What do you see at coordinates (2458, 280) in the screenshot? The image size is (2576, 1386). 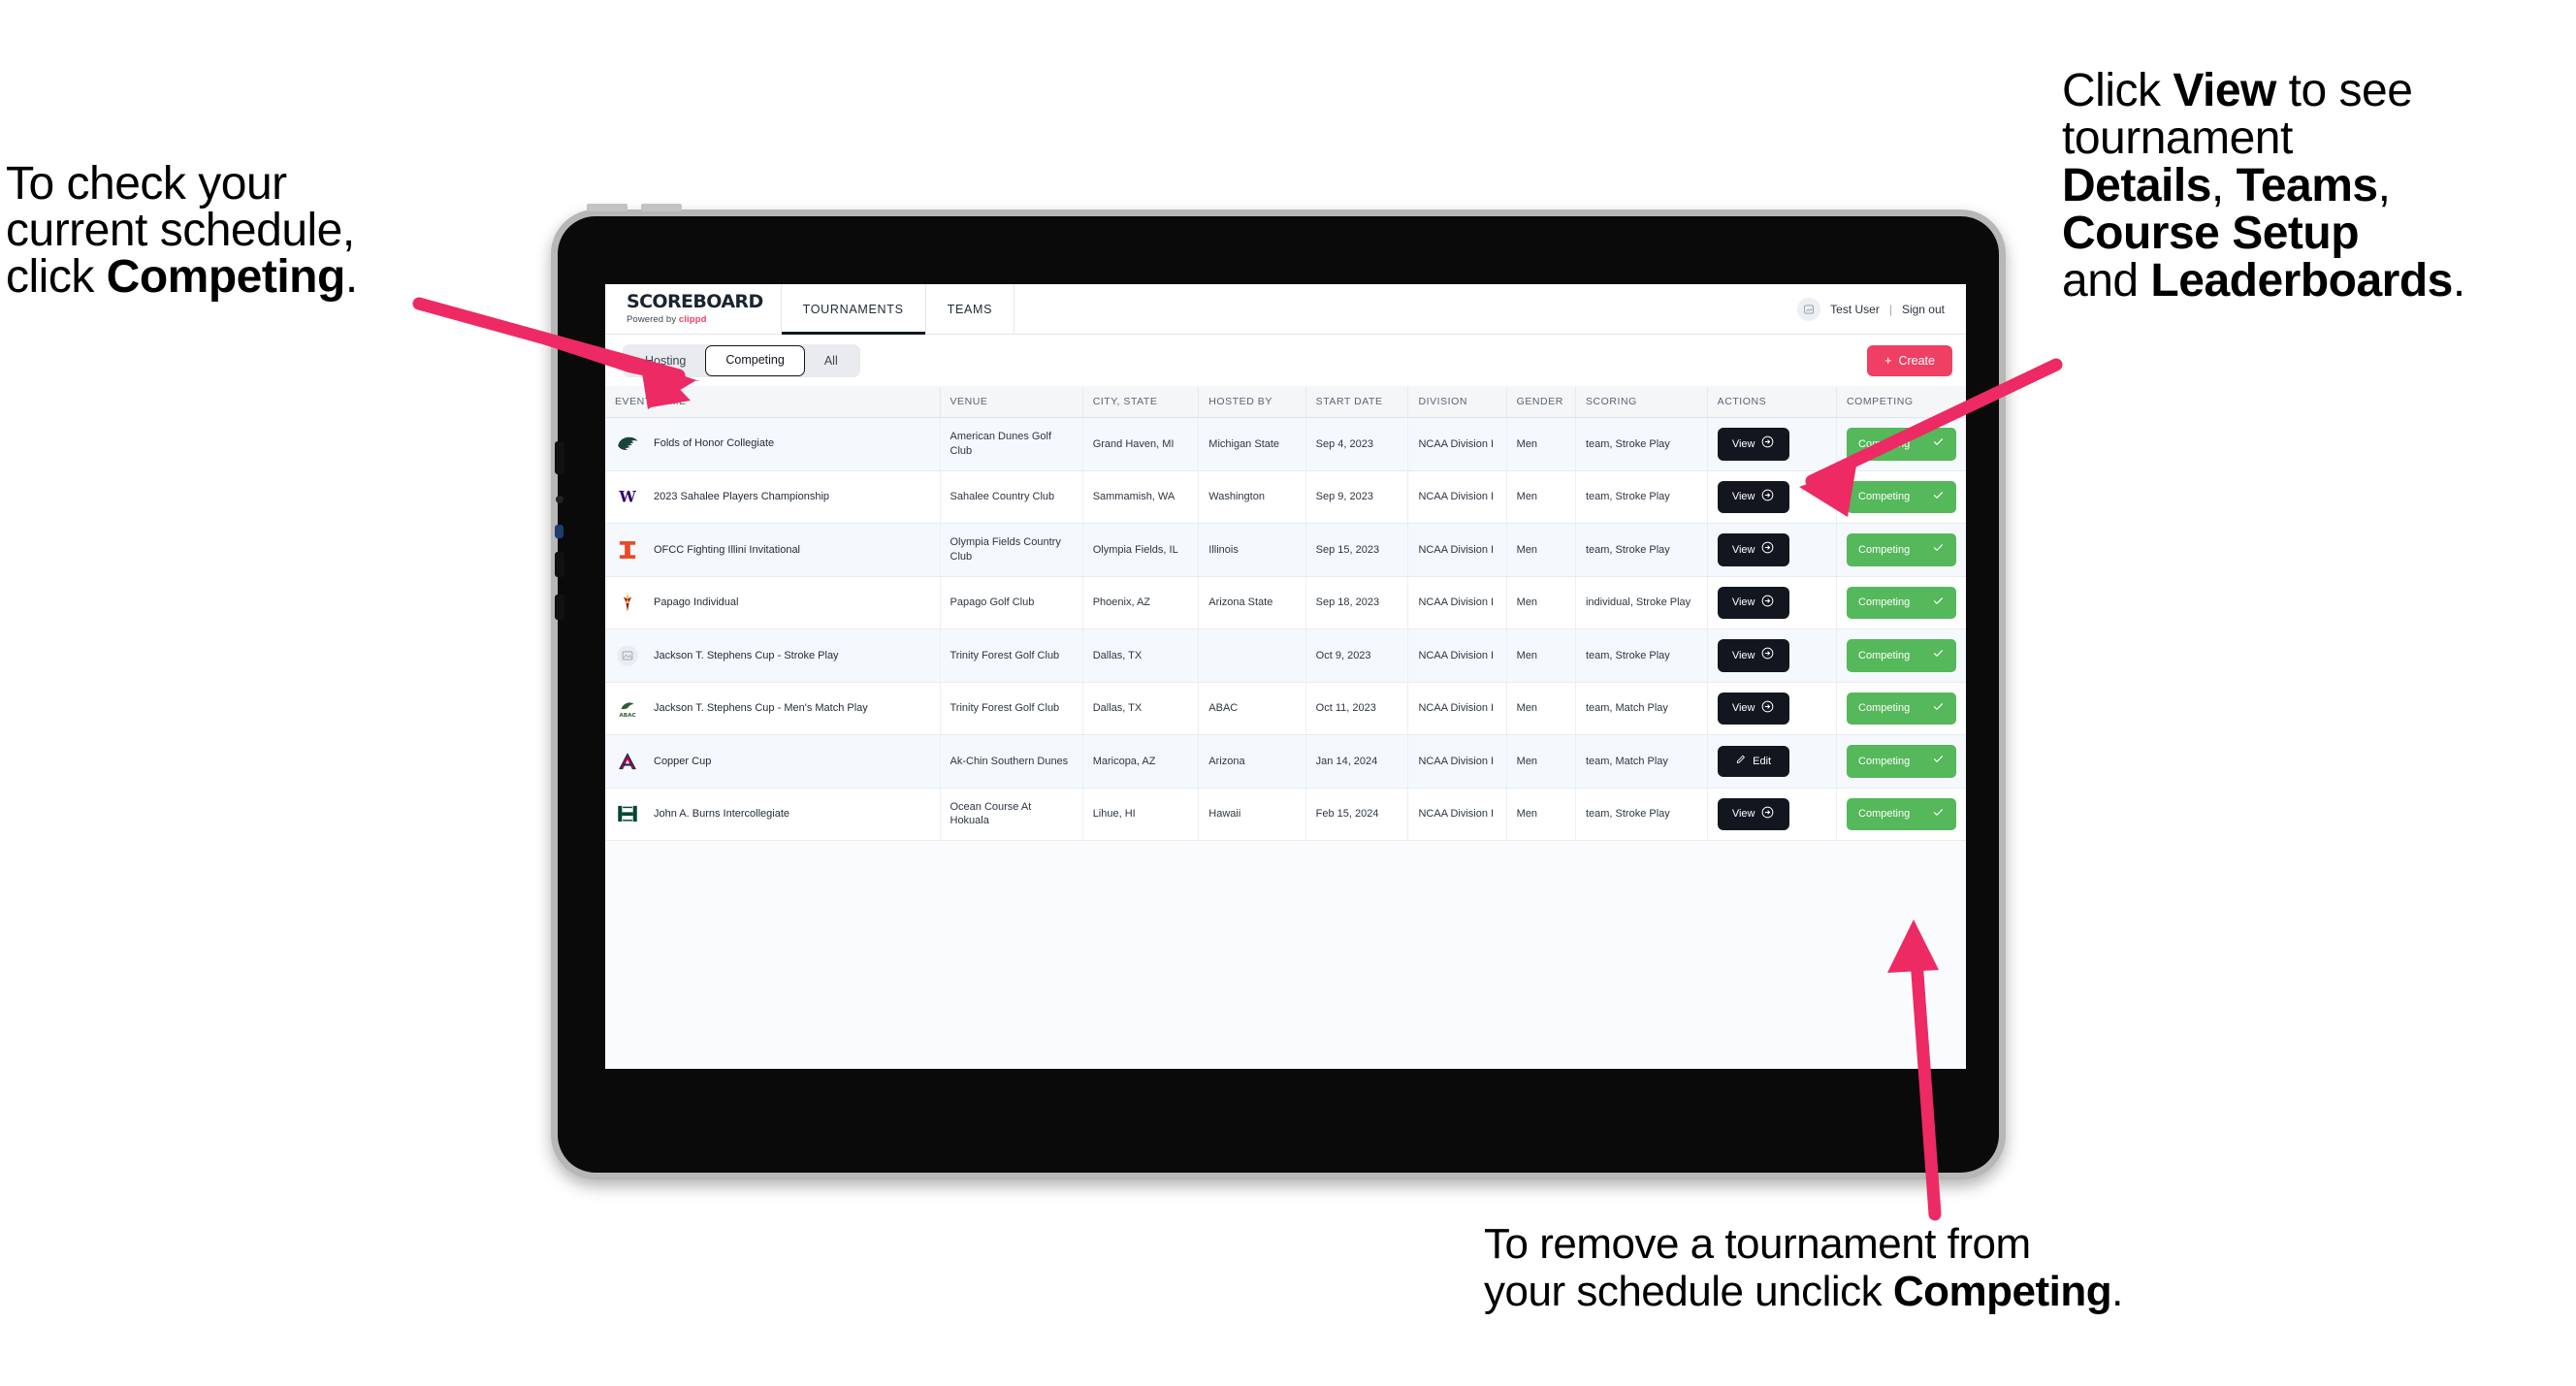 I see `annotation-right-line5-post: .` at bounding box center [2458, 280].